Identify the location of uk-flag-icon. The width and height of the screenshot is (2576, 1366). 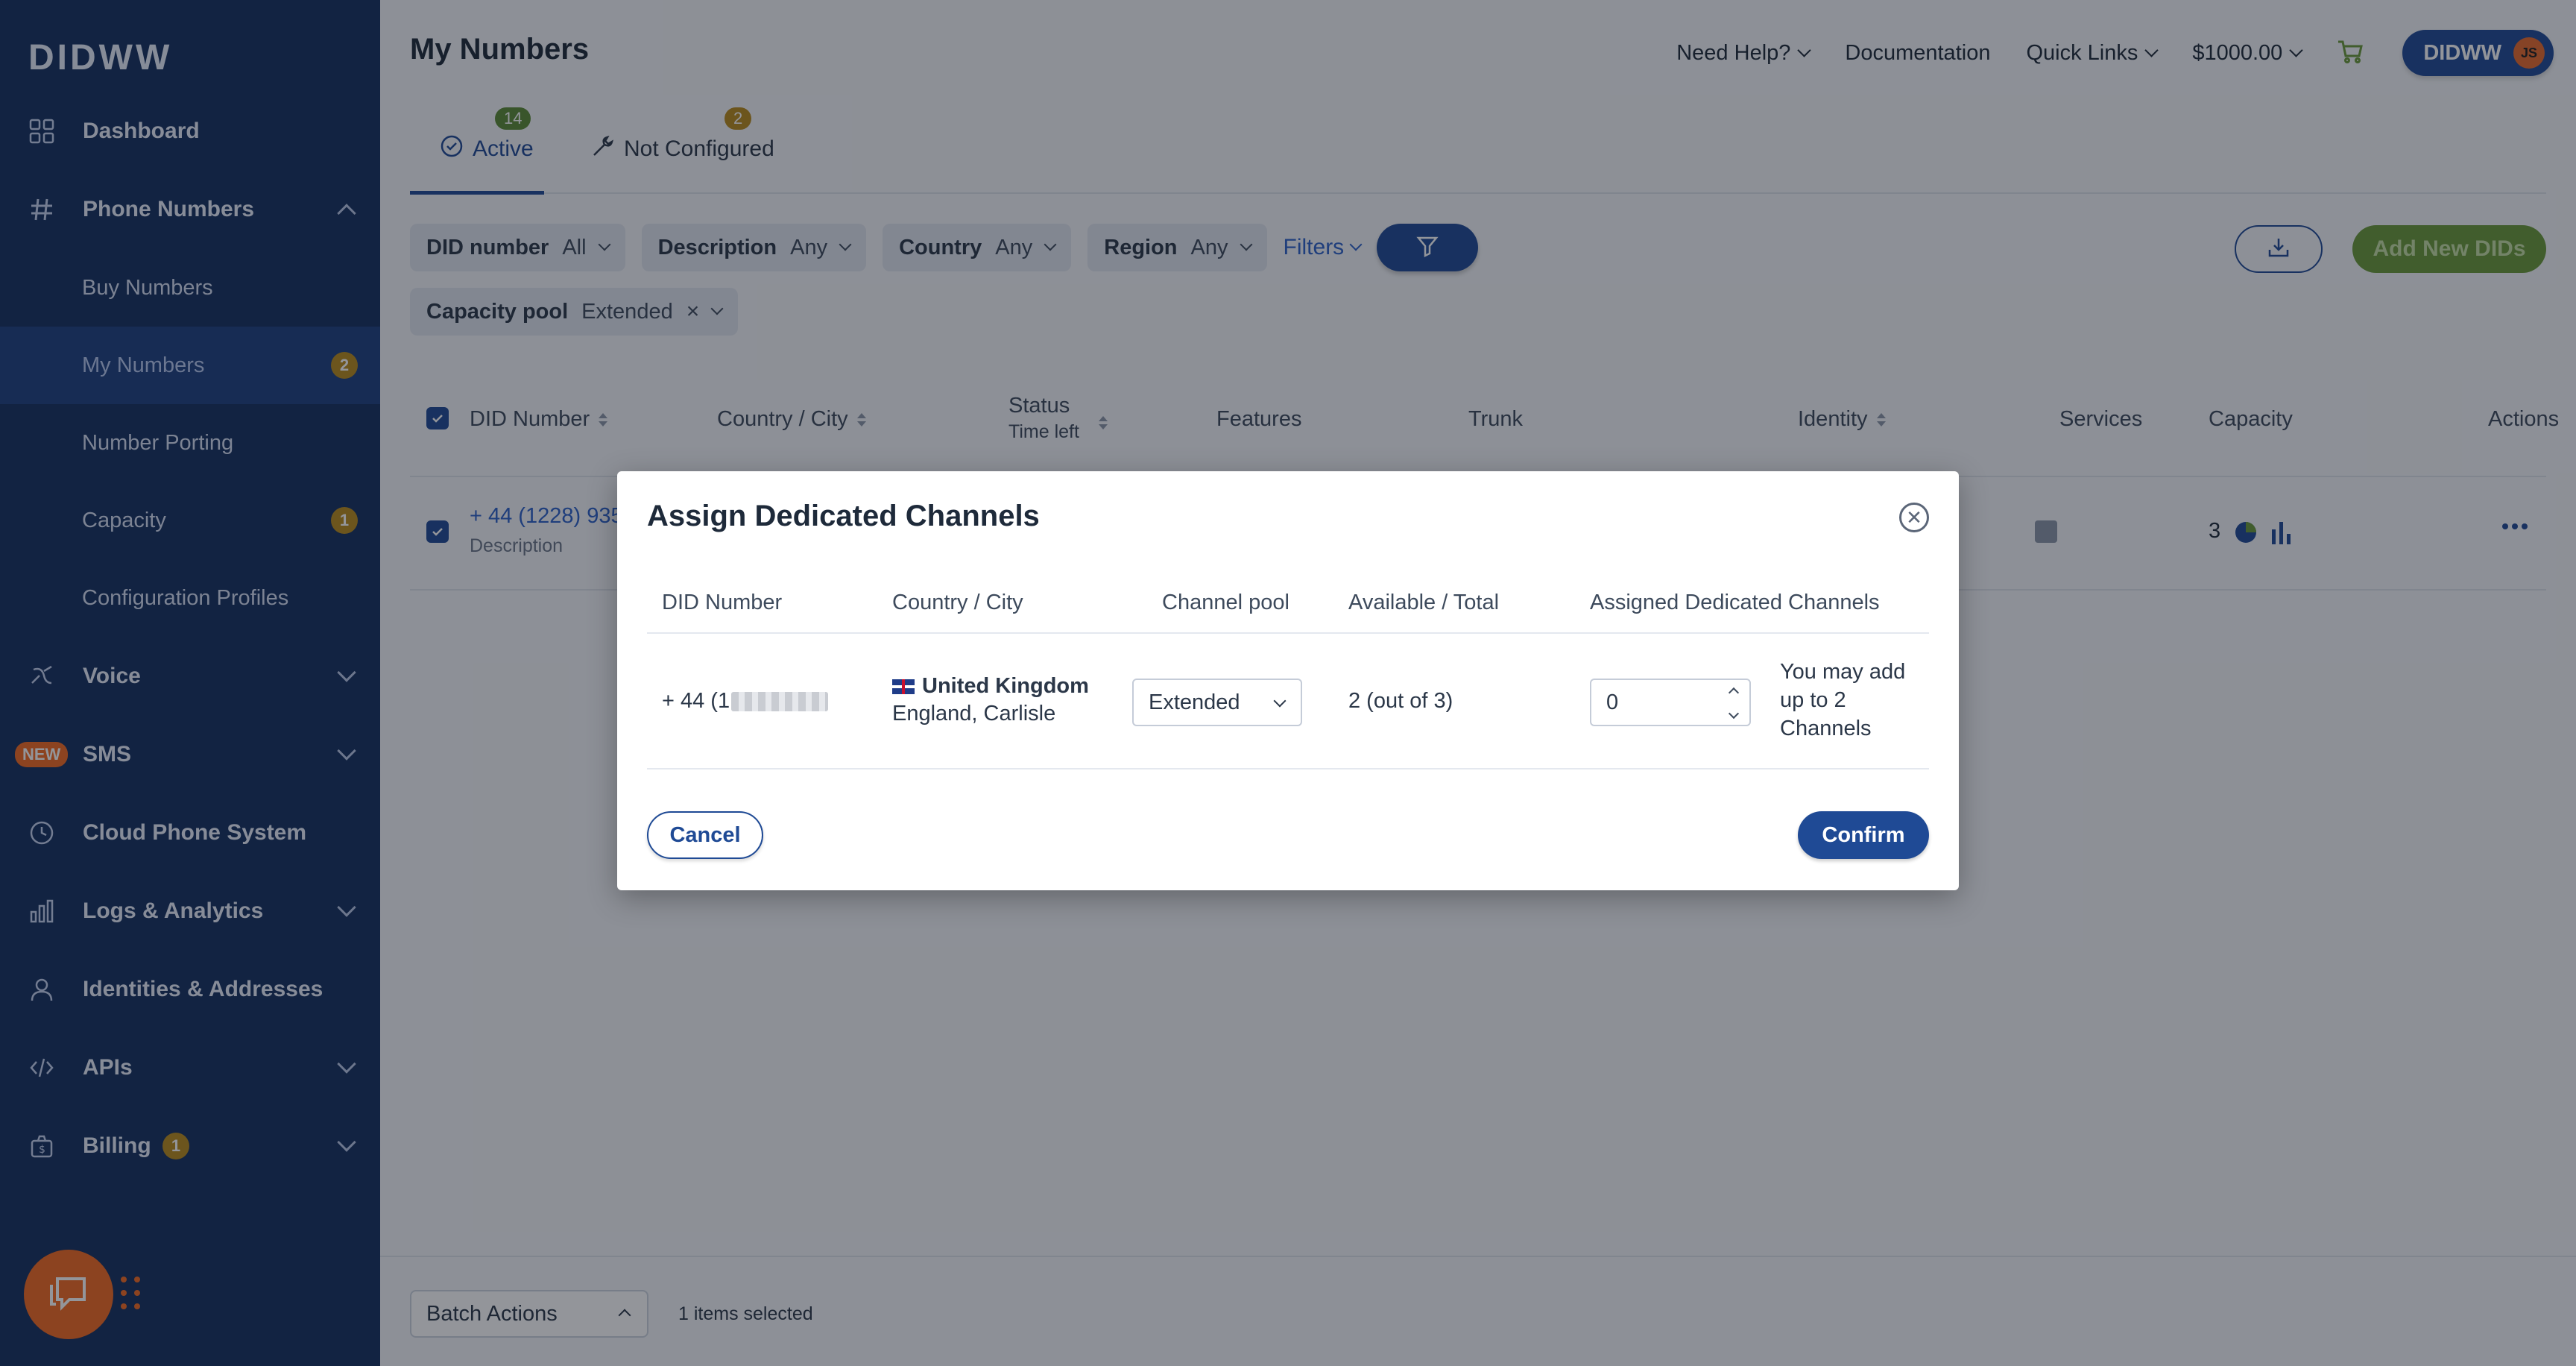
(904, 687).